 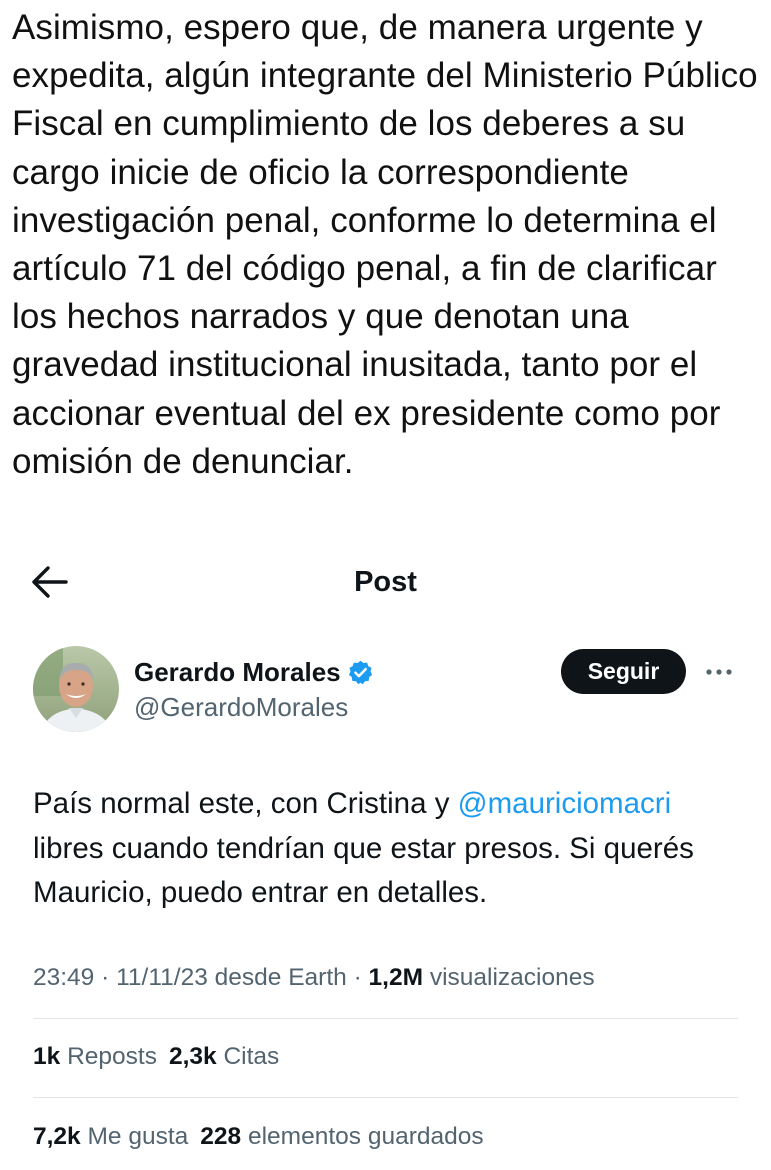 What do you see at coordinates (512, 977) in the screenshot?
I see `views-label: visualizaciones` at bounding box center [512, 977].